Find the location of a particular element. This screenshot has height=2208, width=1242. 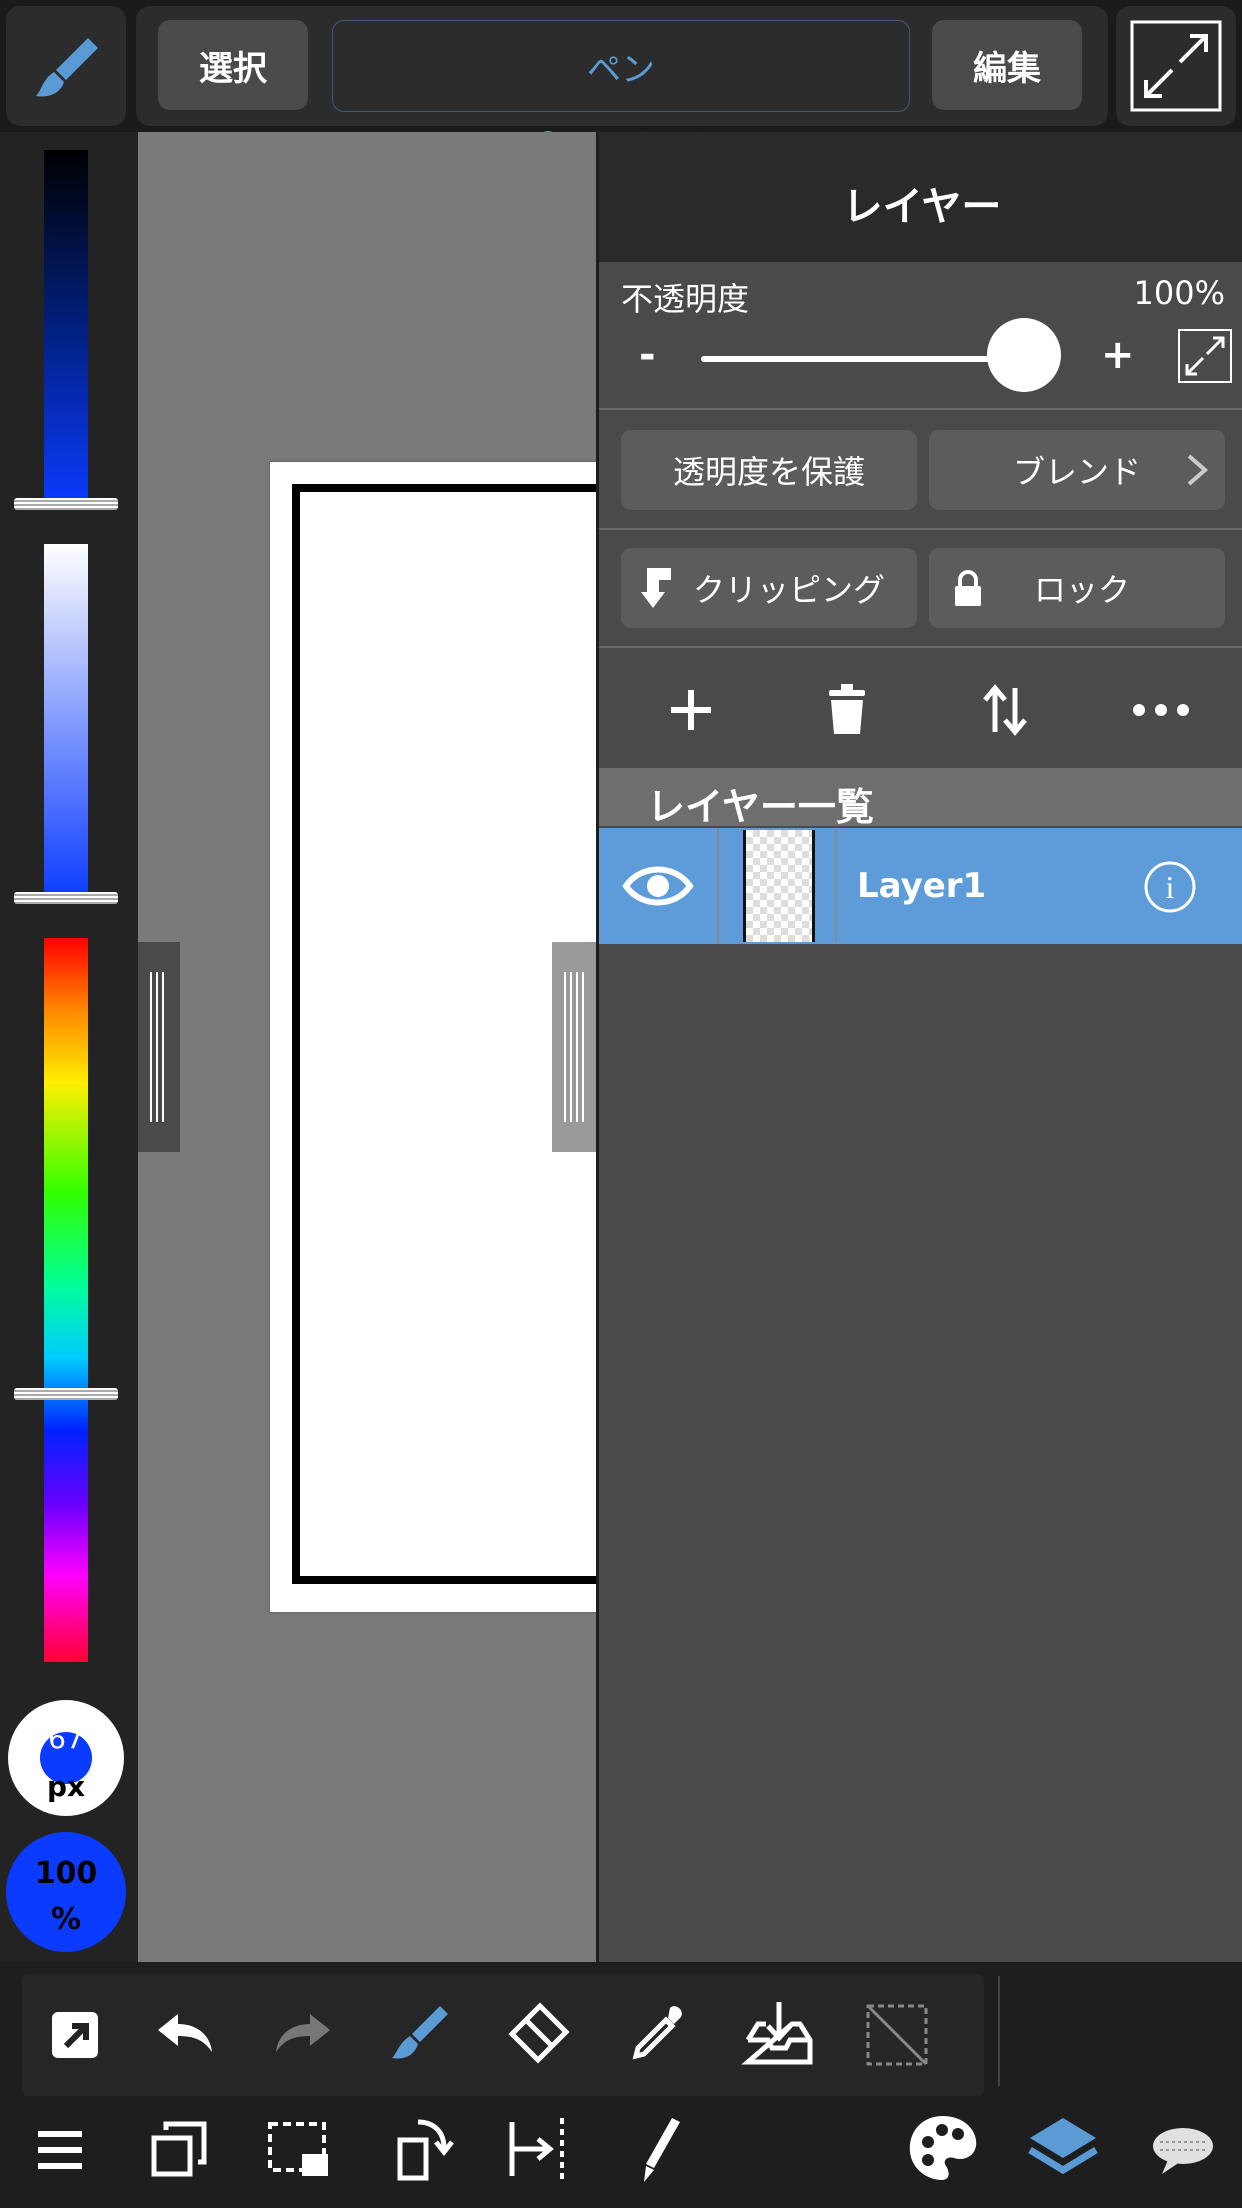

edit-button: 編集 is located at coordinates (1007, 65).